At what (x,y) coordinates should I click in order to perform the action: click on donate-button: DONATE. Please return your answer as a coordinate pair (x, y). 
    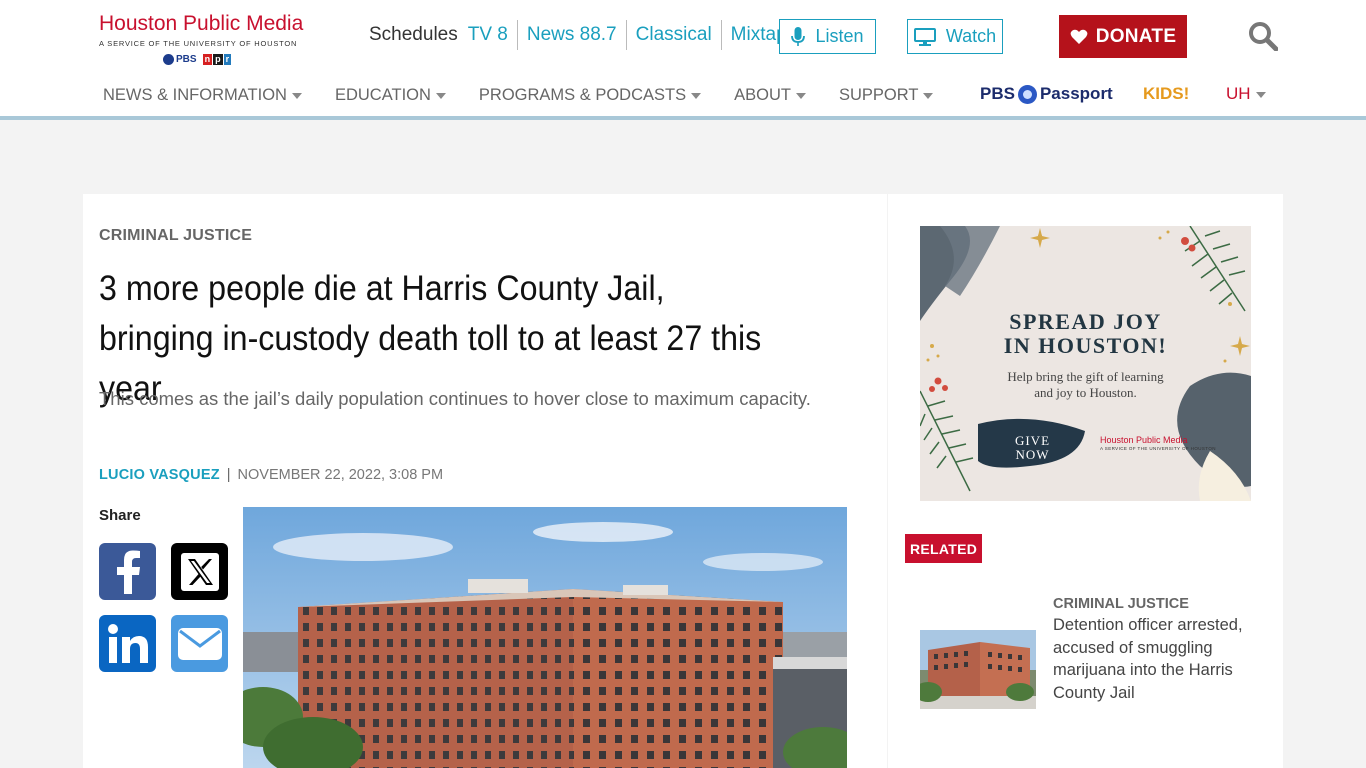
    Looking at the image, I should click on (1123, 36).